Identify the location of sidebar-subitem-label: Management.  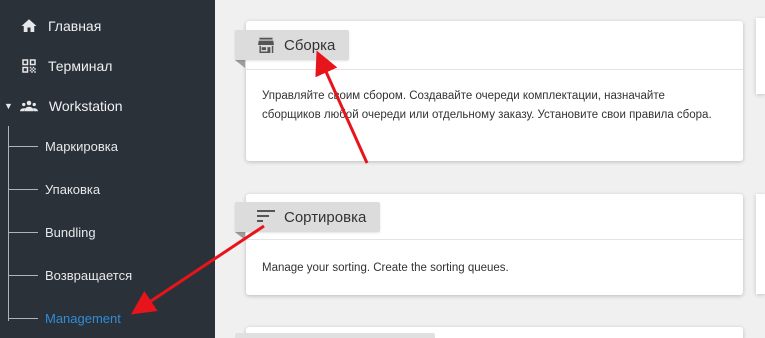
(83, 318).